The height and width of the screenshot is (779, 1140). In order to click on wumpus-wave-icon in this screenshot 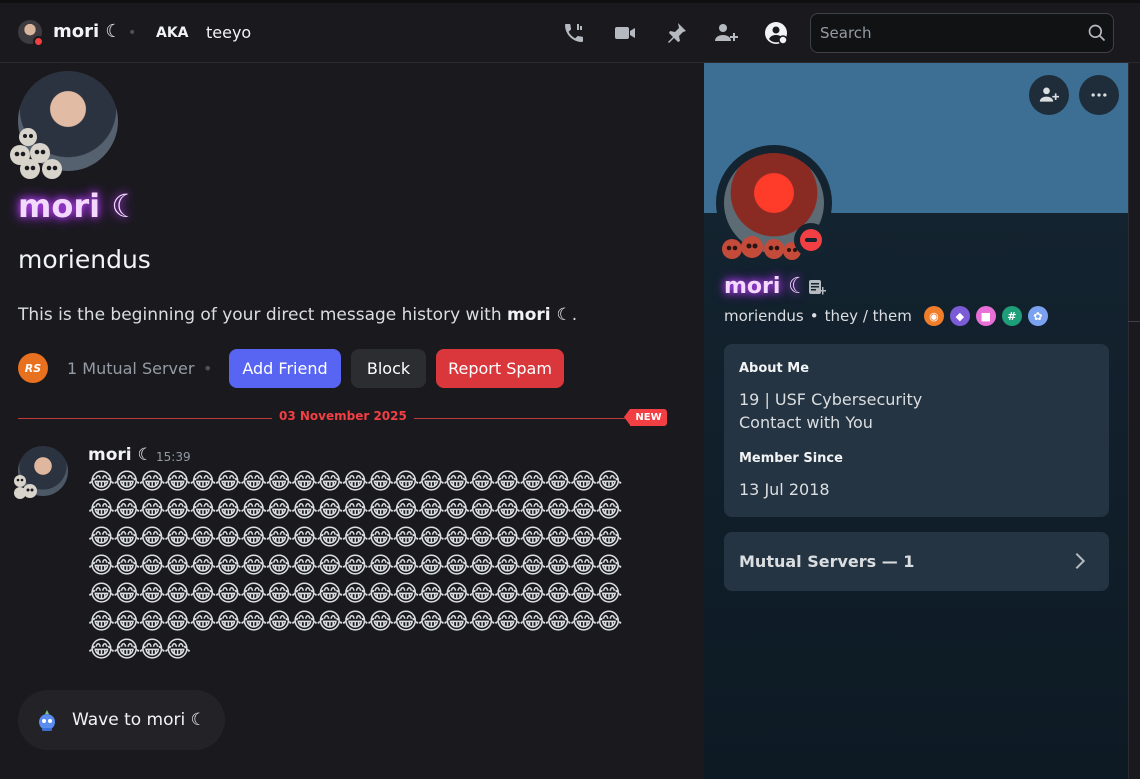, I will do `click(47, 720)`.